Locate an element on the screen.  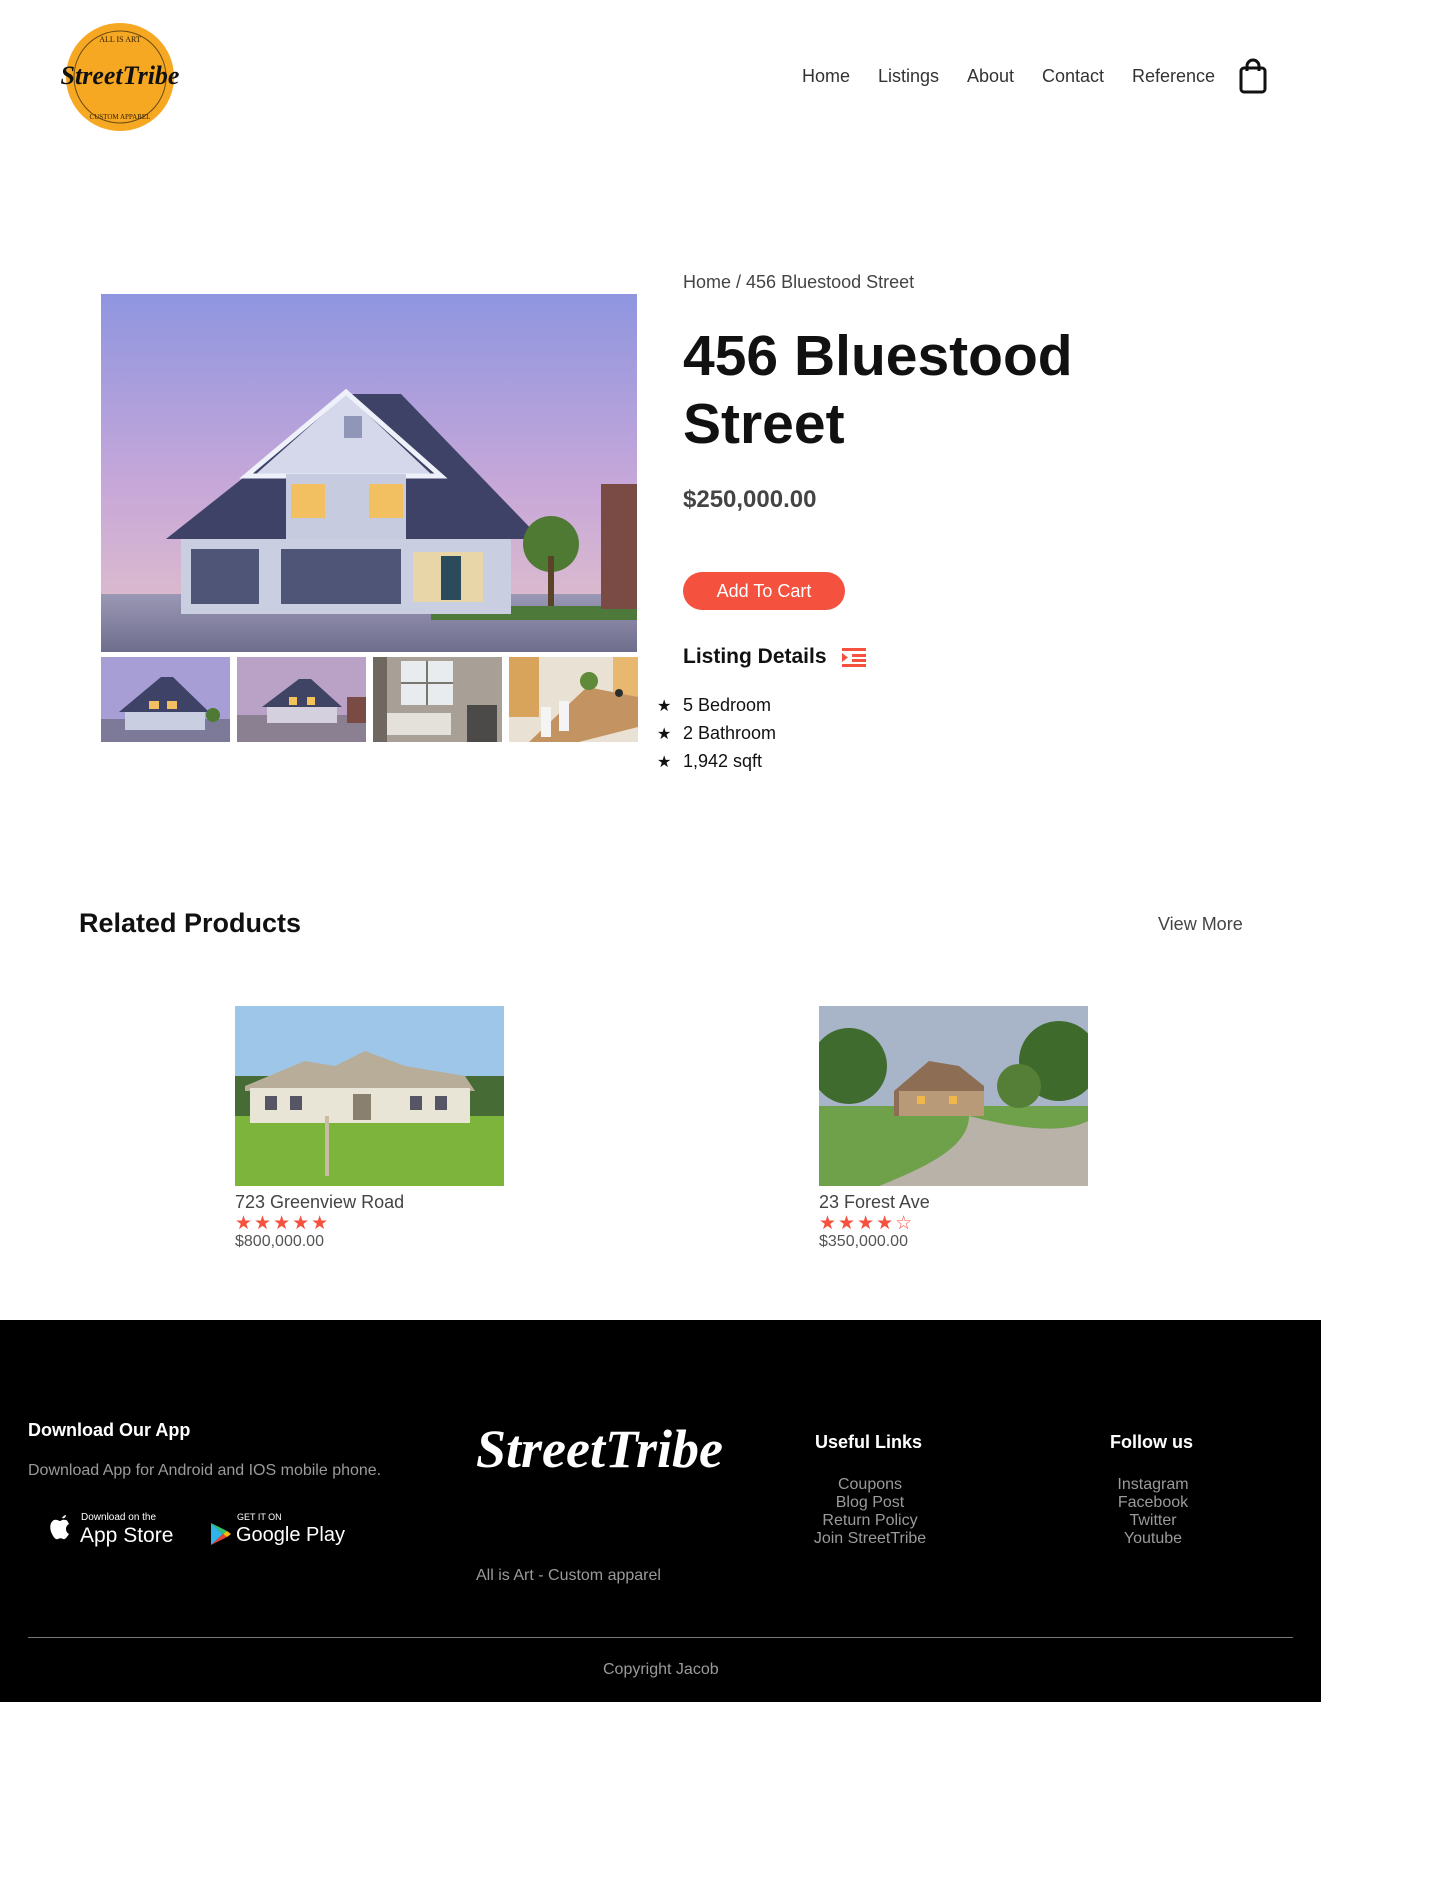
logo-ring-bottom: CUSTOM APPAREL is located at coordinates (120, 117).